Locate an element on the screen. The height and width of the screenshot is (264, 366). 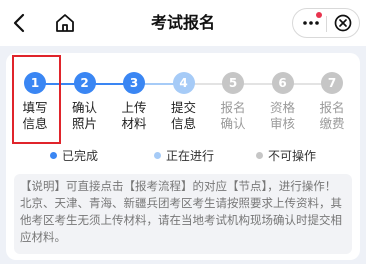
step-number-badge: 5 is located at coordinates (233, 83).